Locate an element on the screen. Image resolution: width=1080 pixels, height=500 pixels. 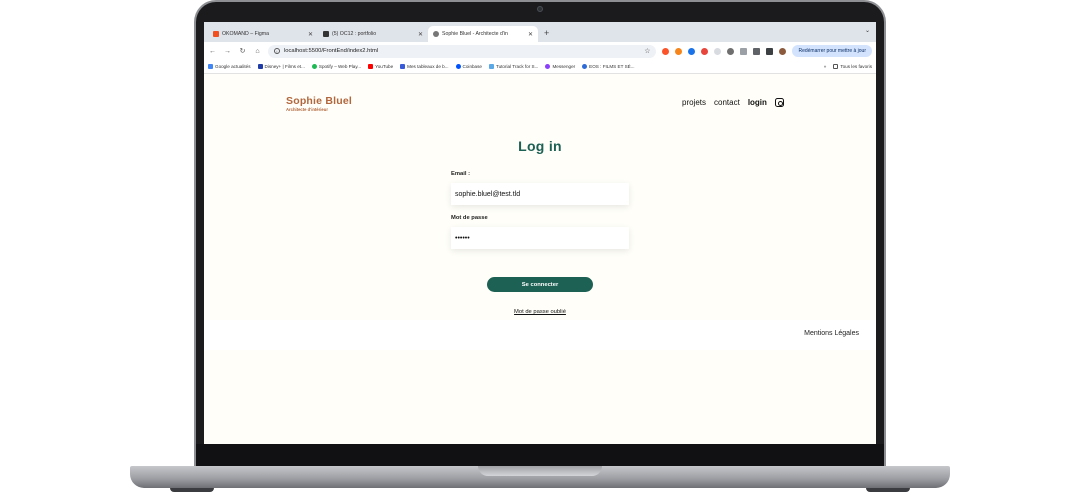
reload-icon: ↻ is located at coordinates (242, 51).